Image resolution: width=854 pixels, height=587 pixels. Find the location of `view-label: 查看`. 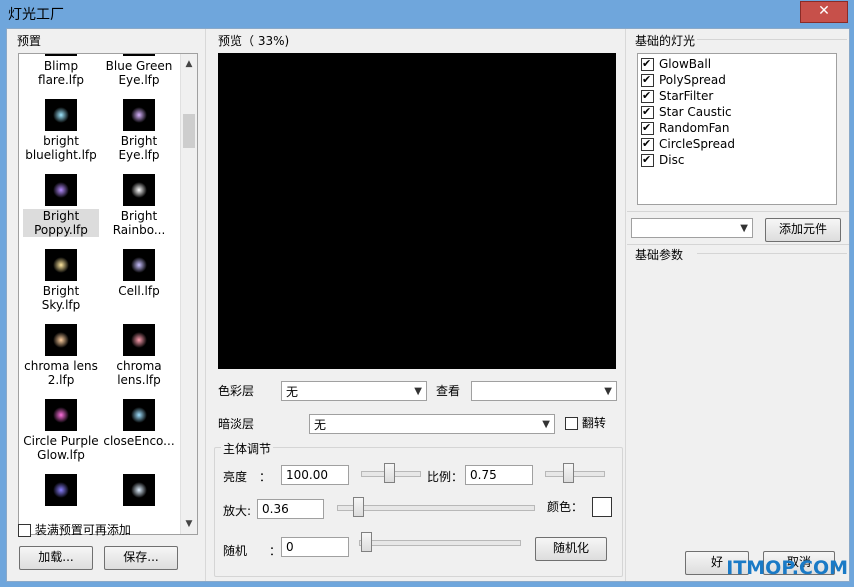

view-label: 查看 is located at coordinates (448, 391).